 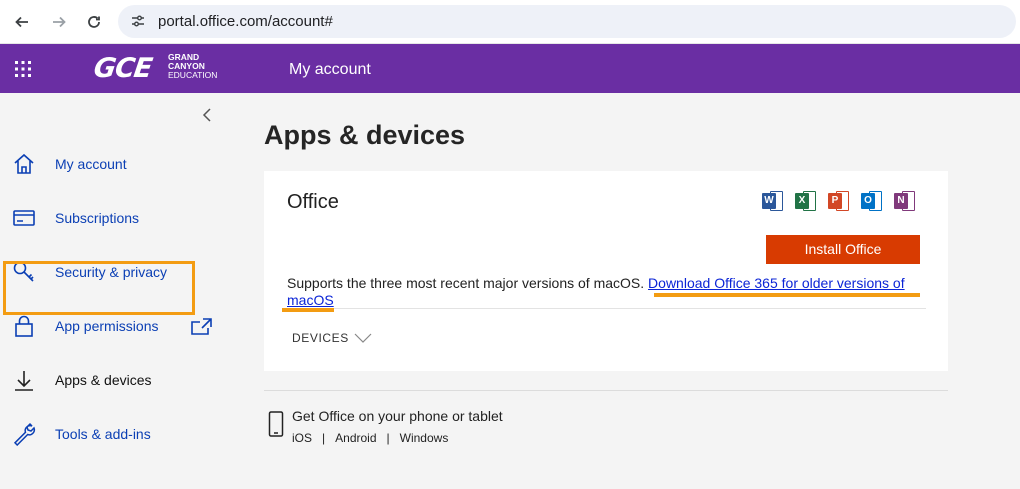 I want to click on sidebar-item-label: Tools & add-ins, so click(x=103, y=434).